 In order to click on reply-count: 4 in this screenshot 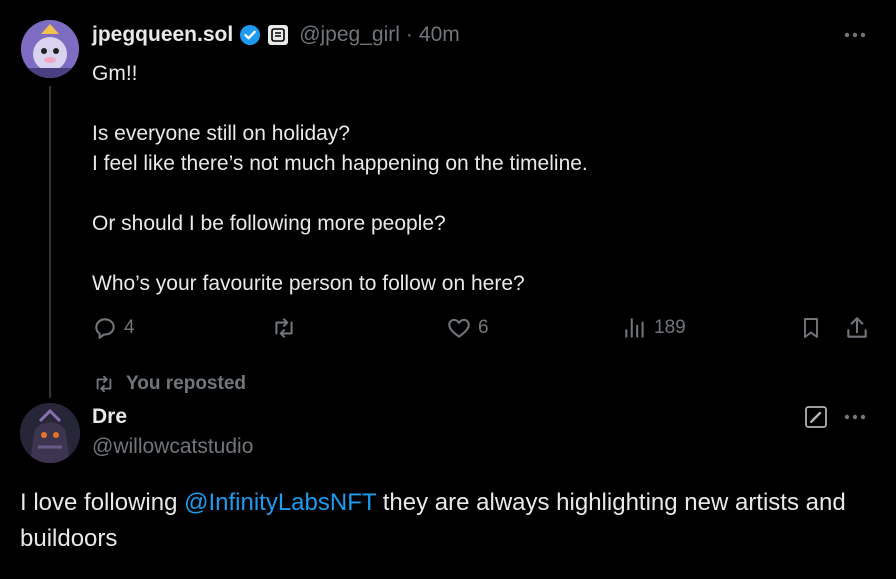, I will do `click(129, 327)`.